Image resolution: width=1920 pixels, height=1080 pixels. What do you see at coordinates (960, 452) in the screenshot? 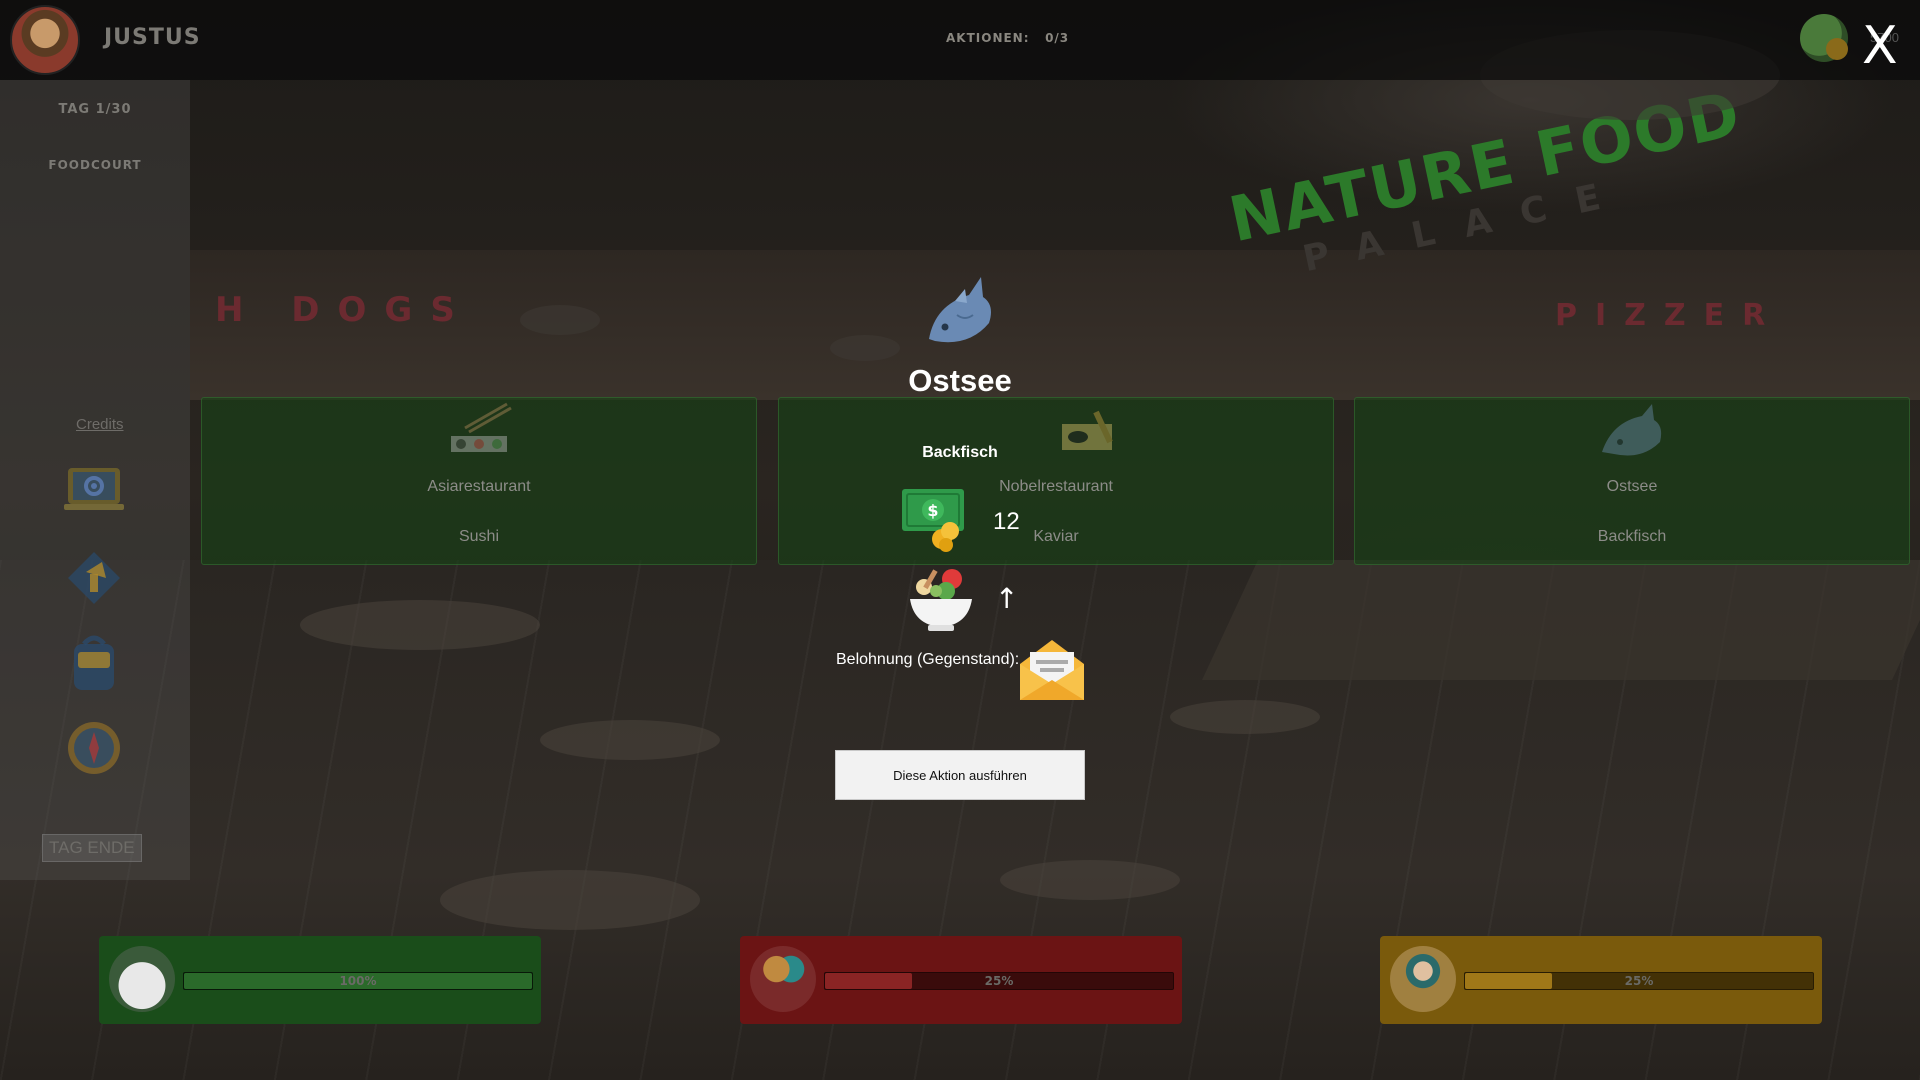
I see `popup-item-name: Backfisch` at bounding box center [960, 452].